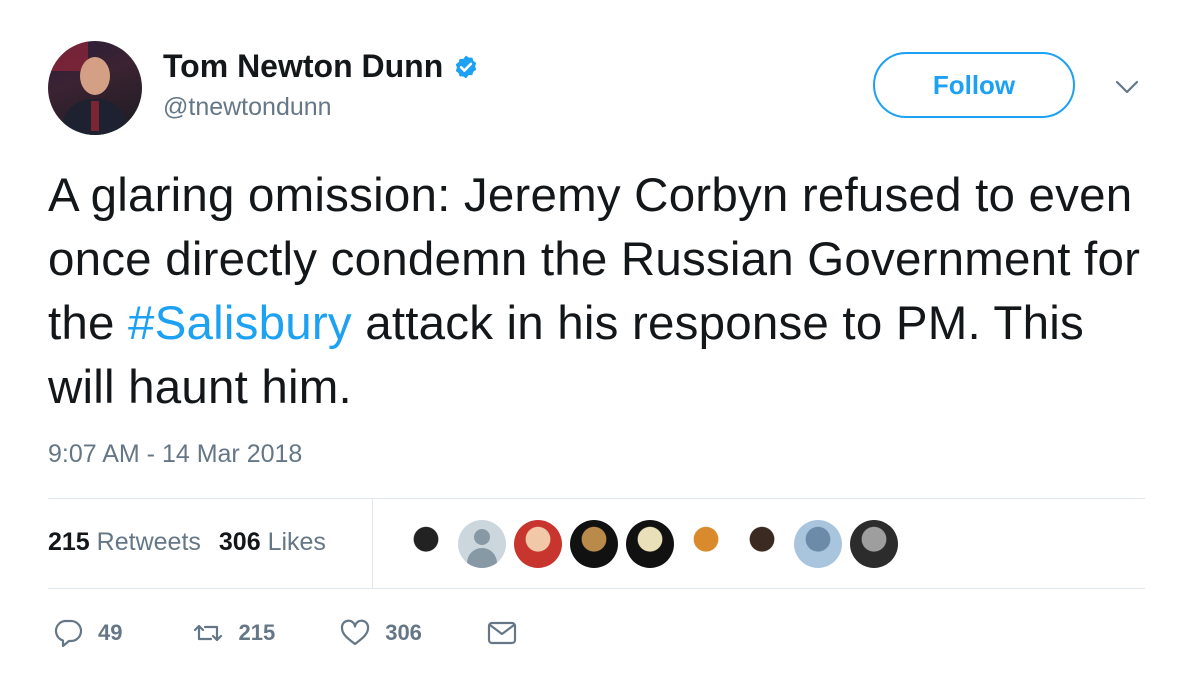 This screenshot has width=1200, height=689. What do you see at coordinates (110, 632) in the screenshot?
I see `reply-count: 49` at bounding box center [110, 632].